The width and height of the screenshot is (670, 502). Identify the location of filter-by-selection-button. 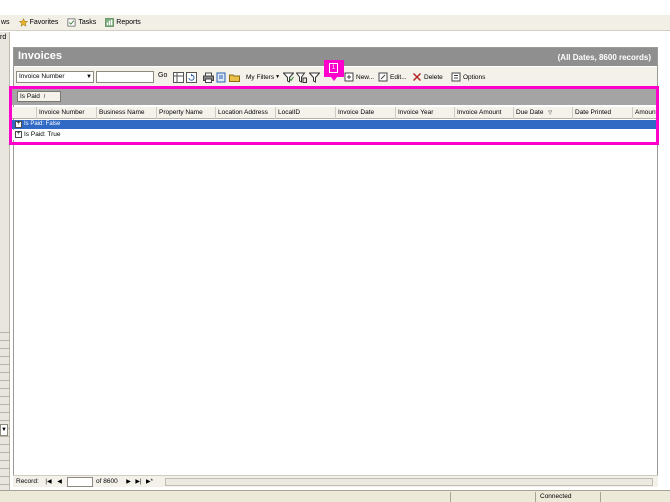
(288, 77).